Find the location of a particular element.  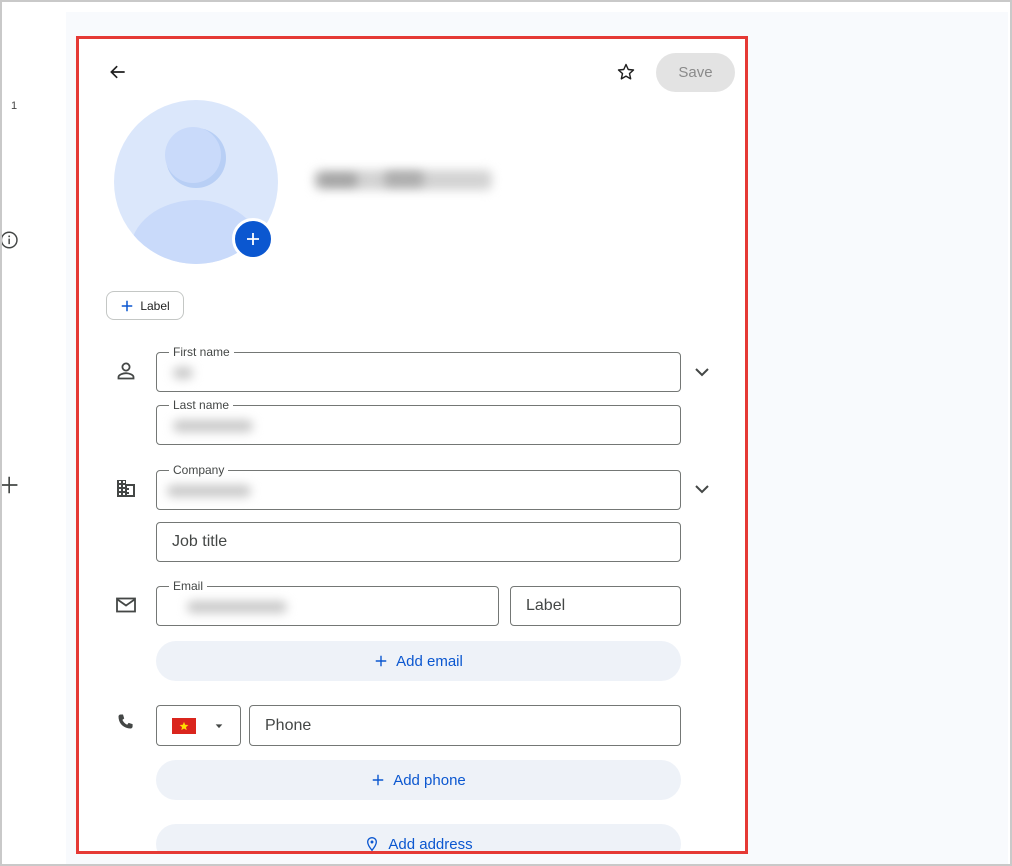

info-icon is located at coordinates (11, 240).